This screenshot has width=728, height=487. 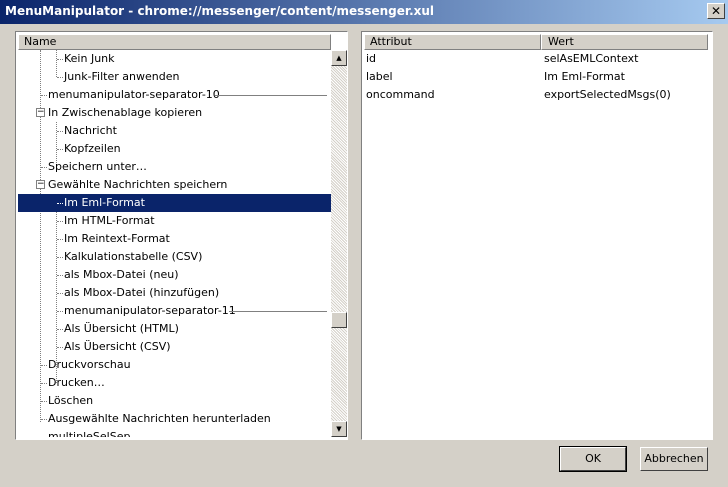 I want to click on arrow-down-icon: ▼, so click(x=339, y=429).